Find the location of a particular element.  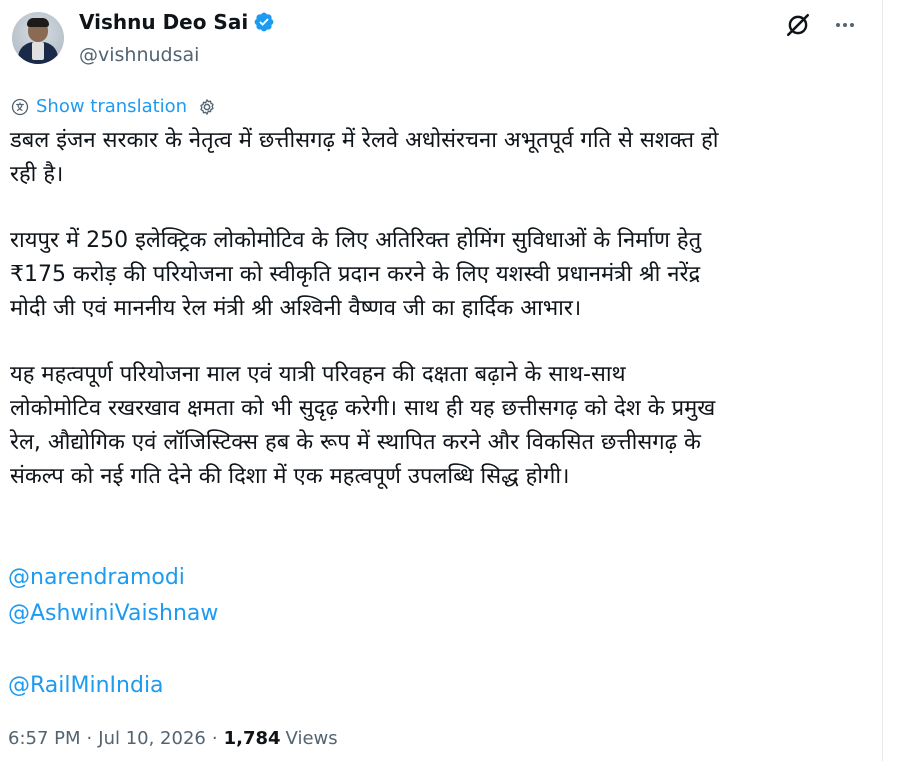

post-date: Jul 10, 2026 is located at coordinates (152, 738).